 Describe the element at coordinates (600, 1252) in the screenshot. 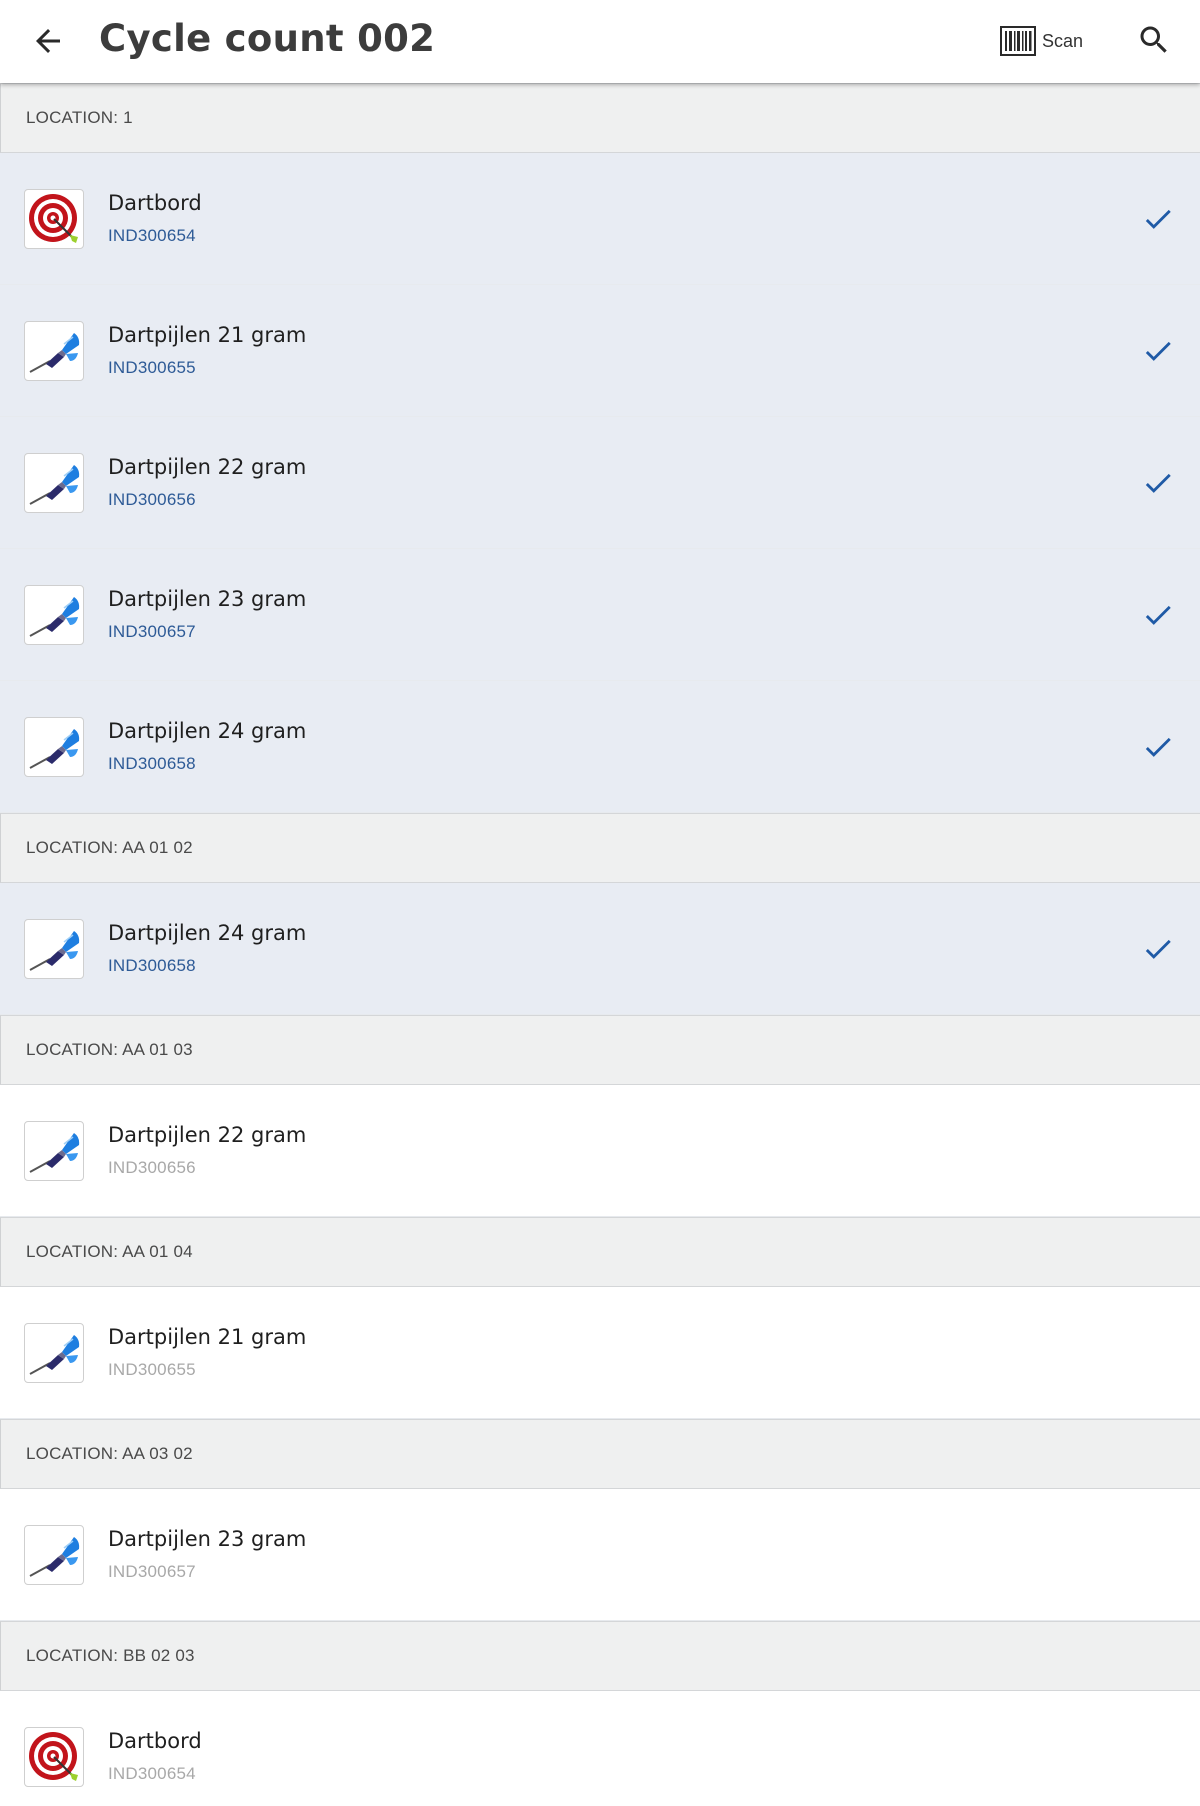

I see `location-header: LOCATION: AA 01 04` at that location.